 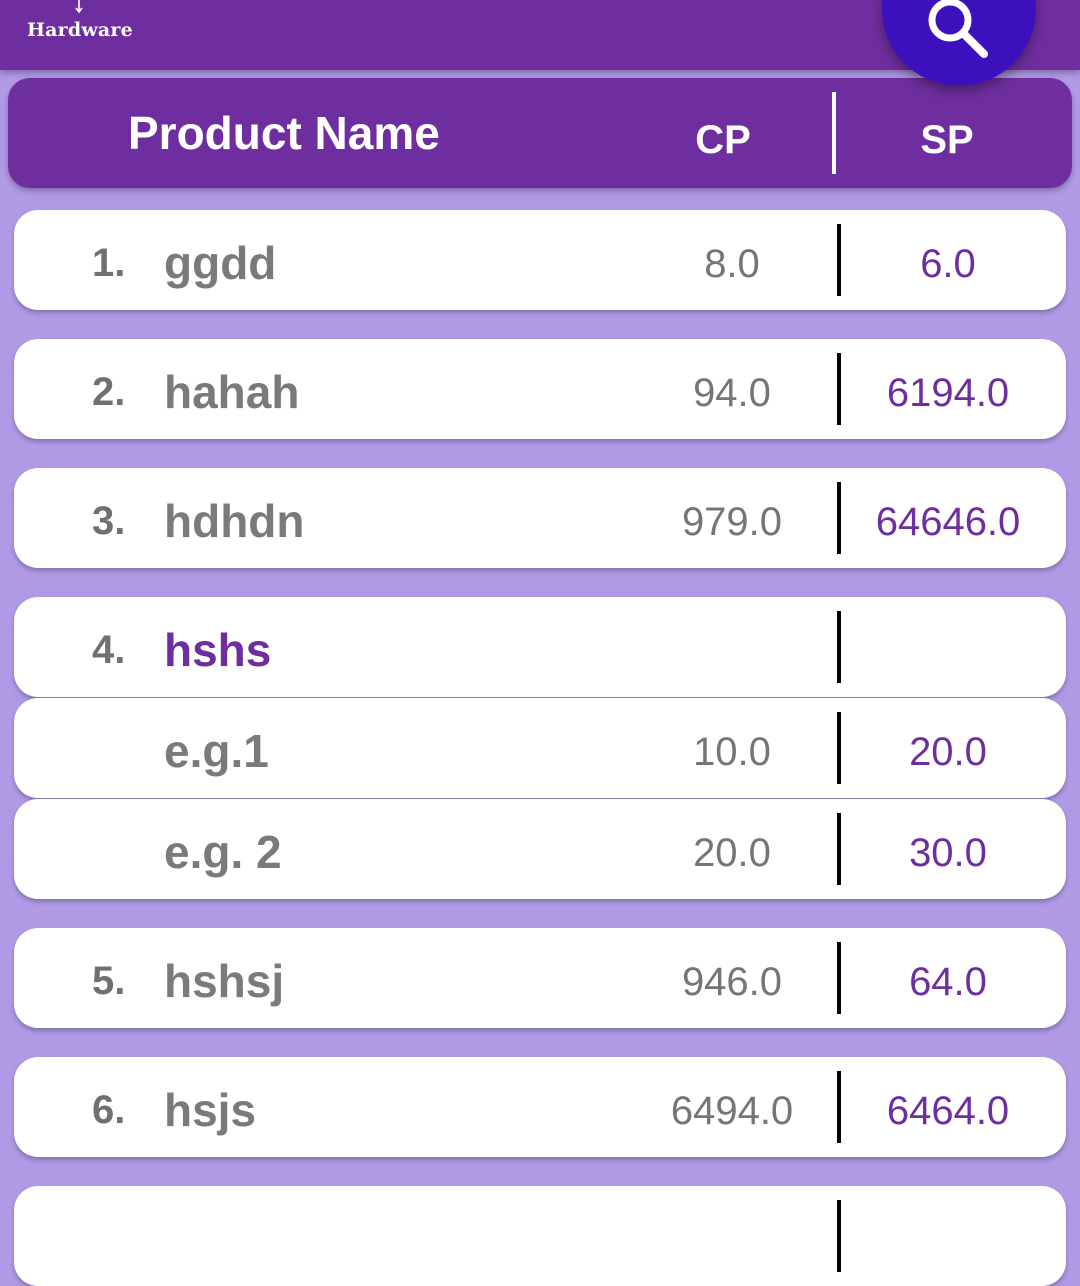 I want to click on cost-price: 946.0, so click(x=732, y=982).